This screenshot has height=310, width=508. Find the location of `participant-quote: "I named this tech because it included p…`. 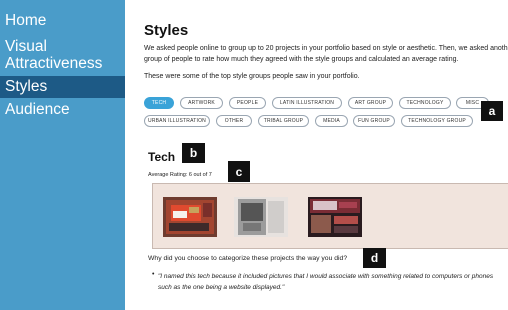

participant-quote: "I named this tech because it included p… is located at coordinates (326, 282).